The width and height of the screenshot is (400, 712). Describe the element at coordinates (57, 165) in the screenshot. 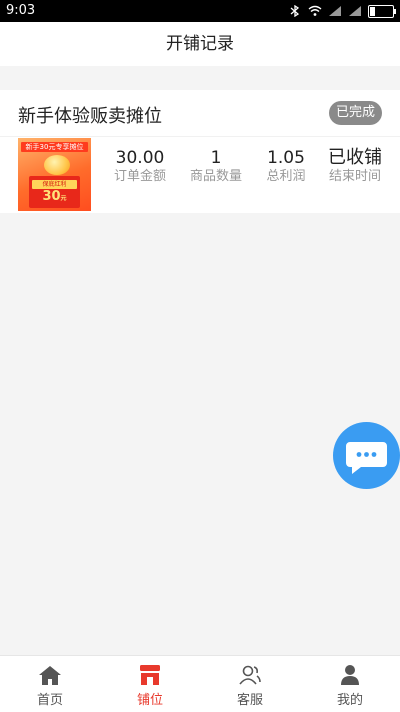

I see `coin-icon` at that location.